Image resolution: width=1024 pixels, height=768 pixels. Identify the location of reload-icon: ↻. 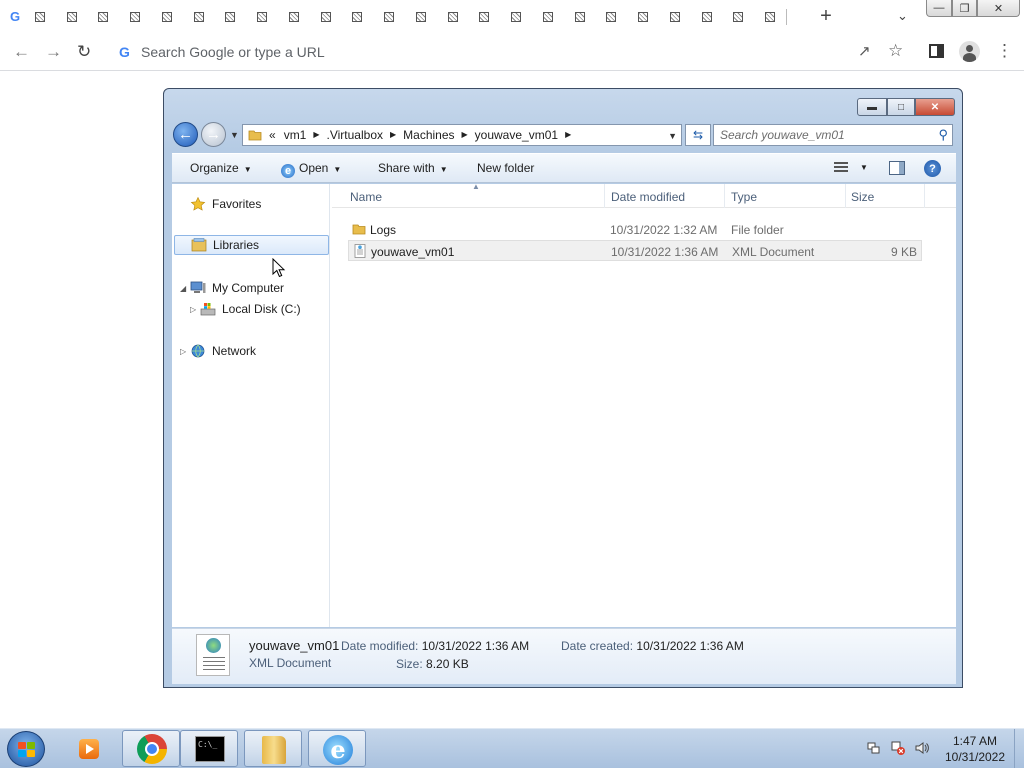
(84, 52).